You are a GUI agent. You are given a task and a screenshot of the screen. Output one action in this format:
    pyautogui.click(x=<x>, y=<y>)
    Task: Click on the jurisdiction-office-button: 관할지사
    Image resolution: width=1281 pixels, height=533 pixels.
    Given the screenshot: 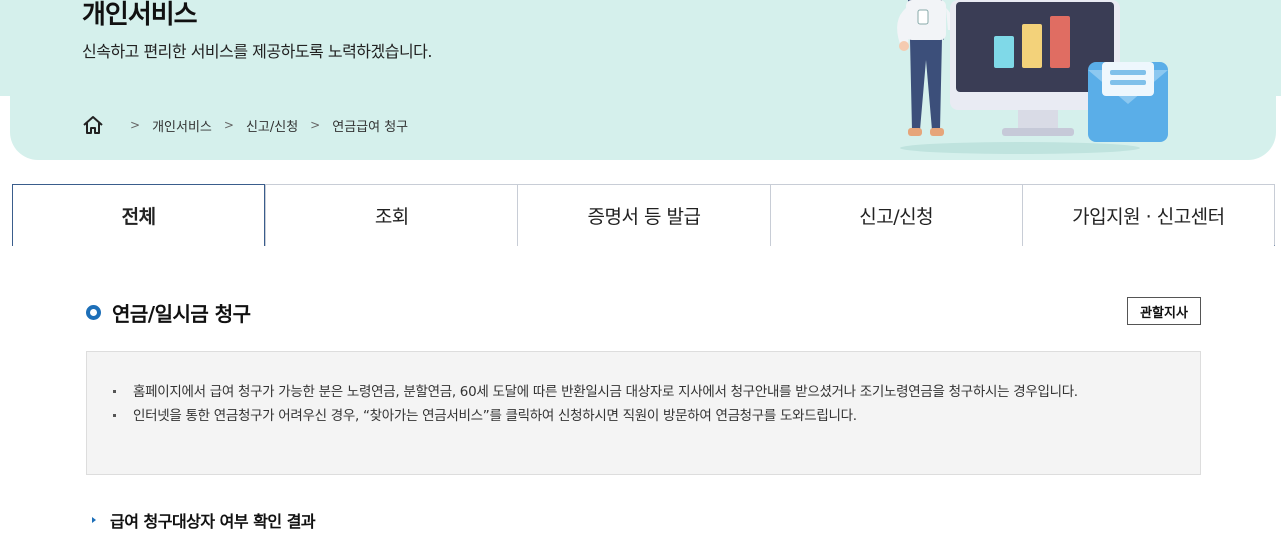 What is the action you would take?
    pyautogui.click(x=1164, y=311)
    